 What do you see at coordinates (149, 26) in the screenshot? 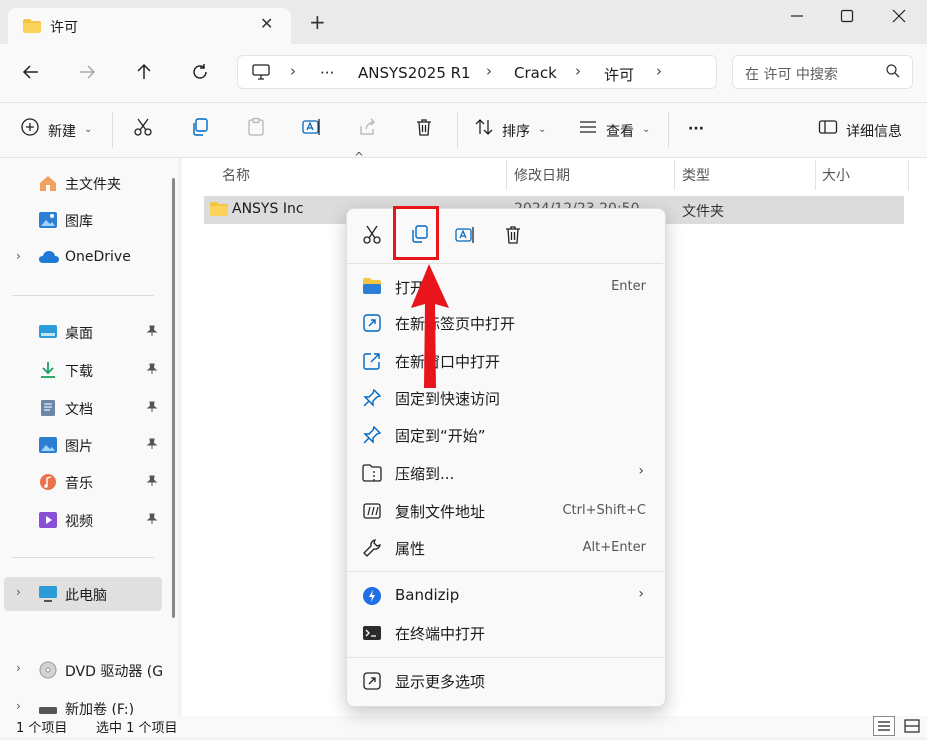
I see `tab-current: 许可 ✕` at bounding box center [149, 26].